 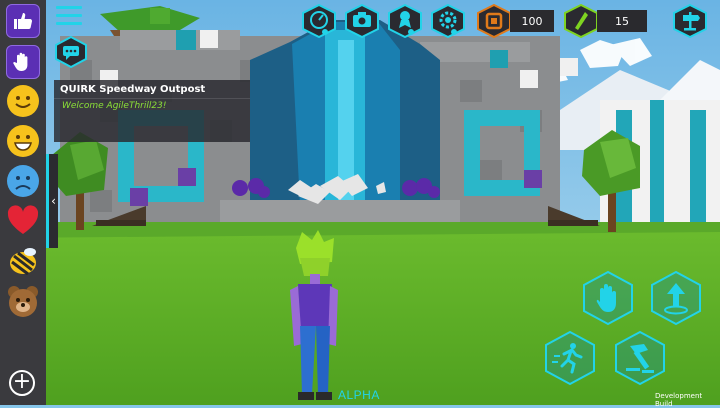 I want to click on badge-icon, so click(x=405, y=21).